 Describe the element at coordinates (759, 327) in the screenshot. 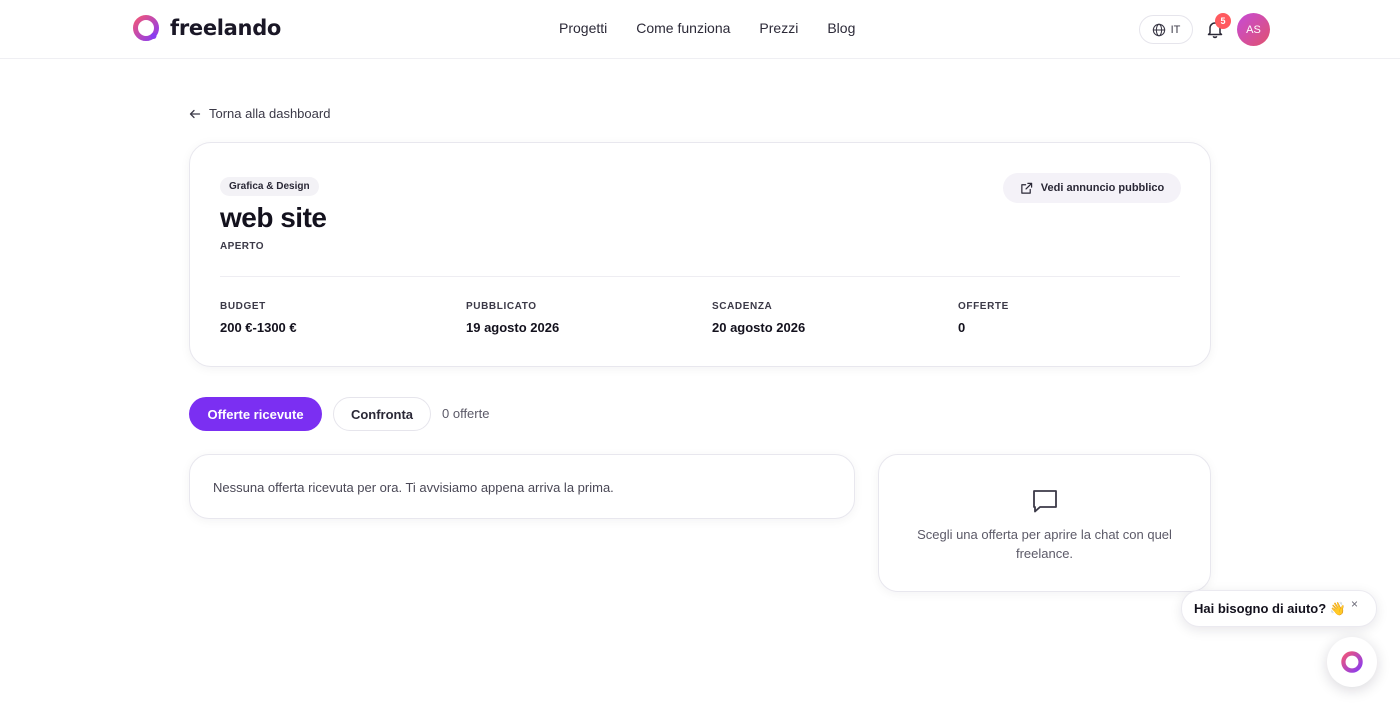

I see `stat-value: 20 agosto 2026` at that location.